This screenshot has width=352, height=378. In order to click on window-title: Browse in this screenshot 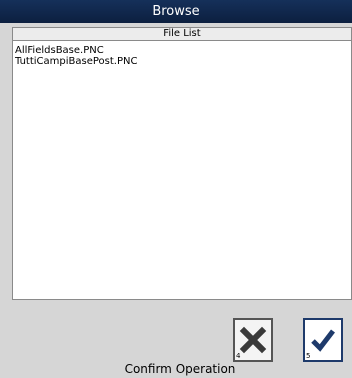, I will do `click(176, 11)`.